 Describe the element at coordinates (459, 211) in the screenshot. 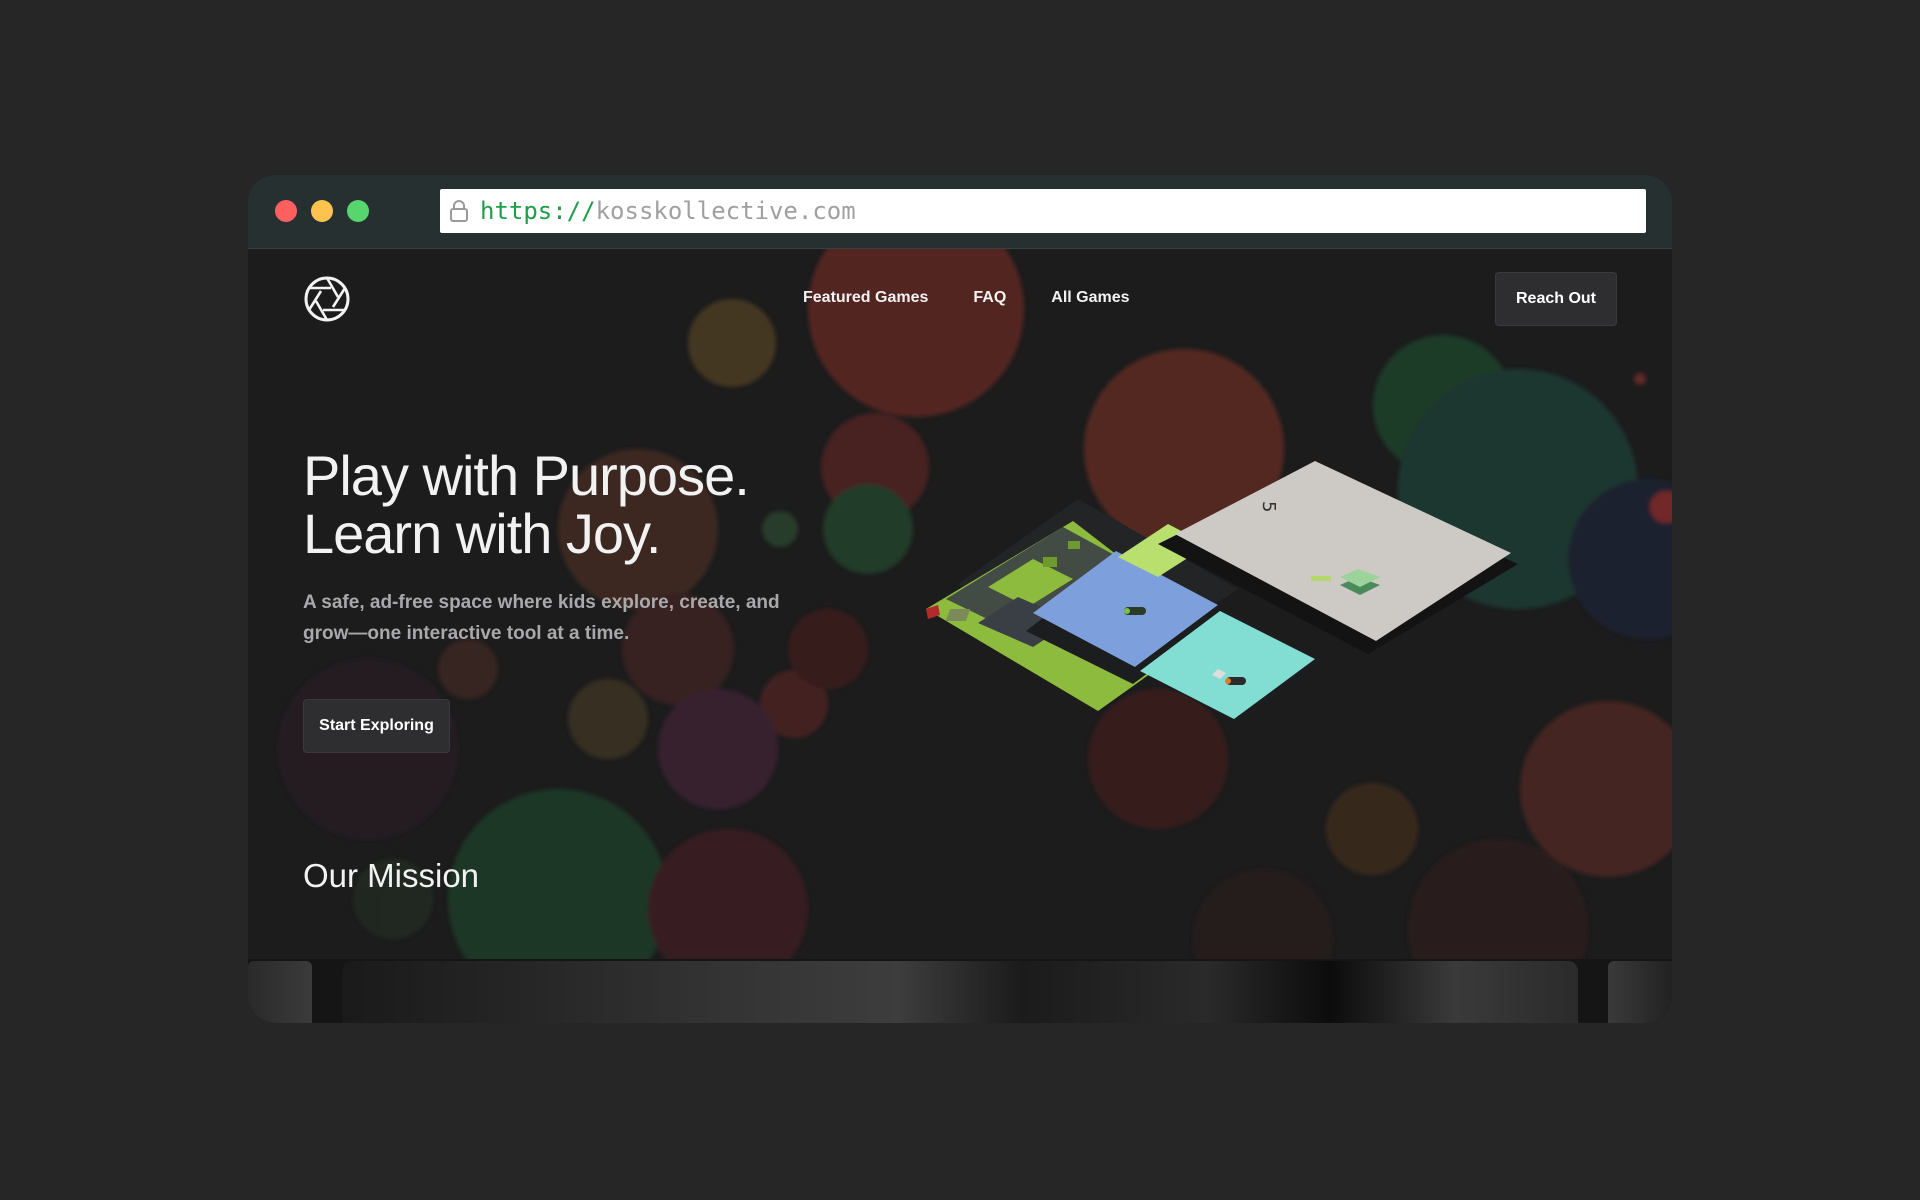

I see `lock-icon` at that location.